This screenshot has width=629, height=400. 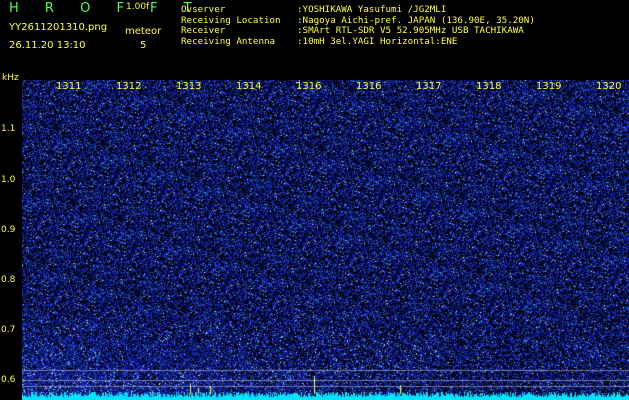 I want to click on event-count: 5, so click(x=143, y=45).